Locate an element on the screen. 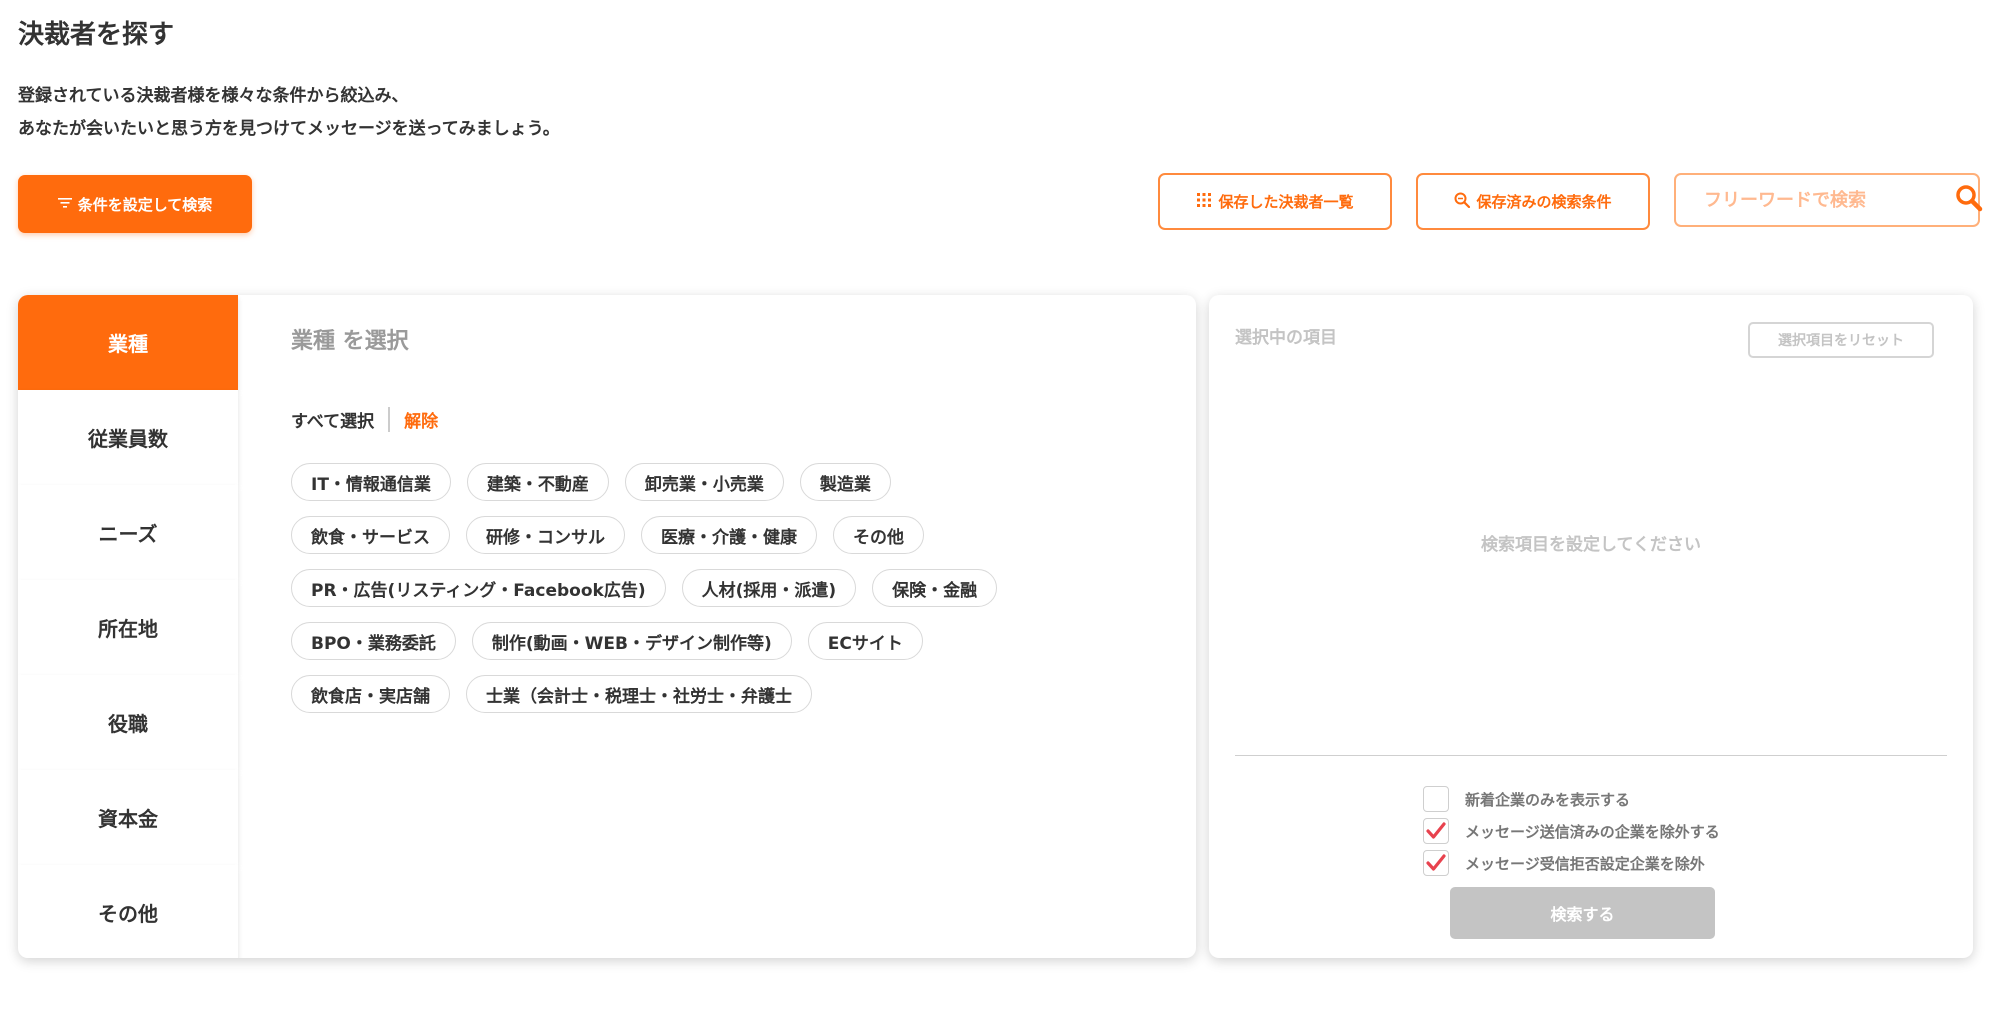 This screenshot has height=1016, width=2000. search-icon is located at coordinates (1969, 200).